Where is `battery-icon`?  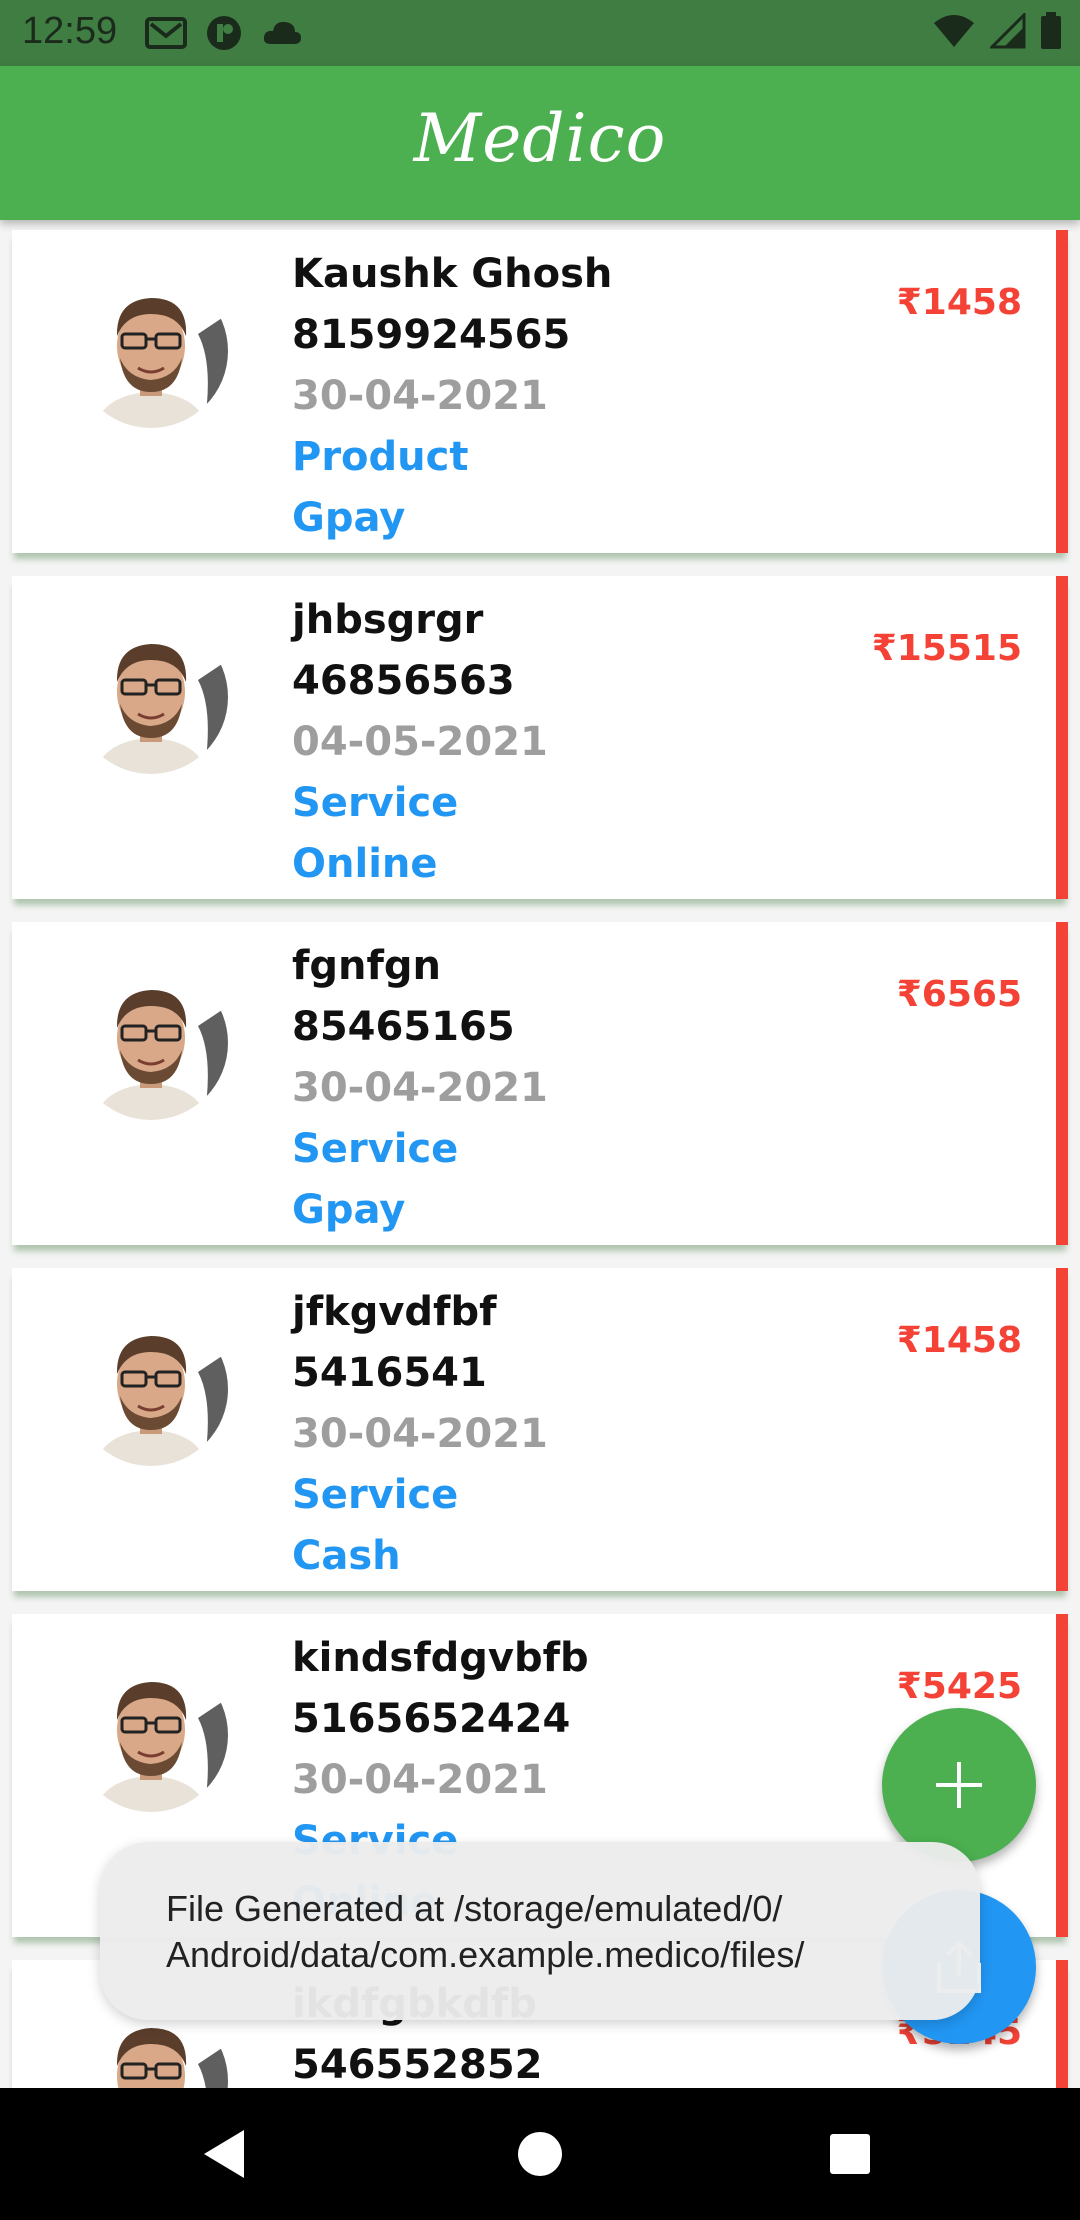 battery-icon is located at coordinates (1051, 30).